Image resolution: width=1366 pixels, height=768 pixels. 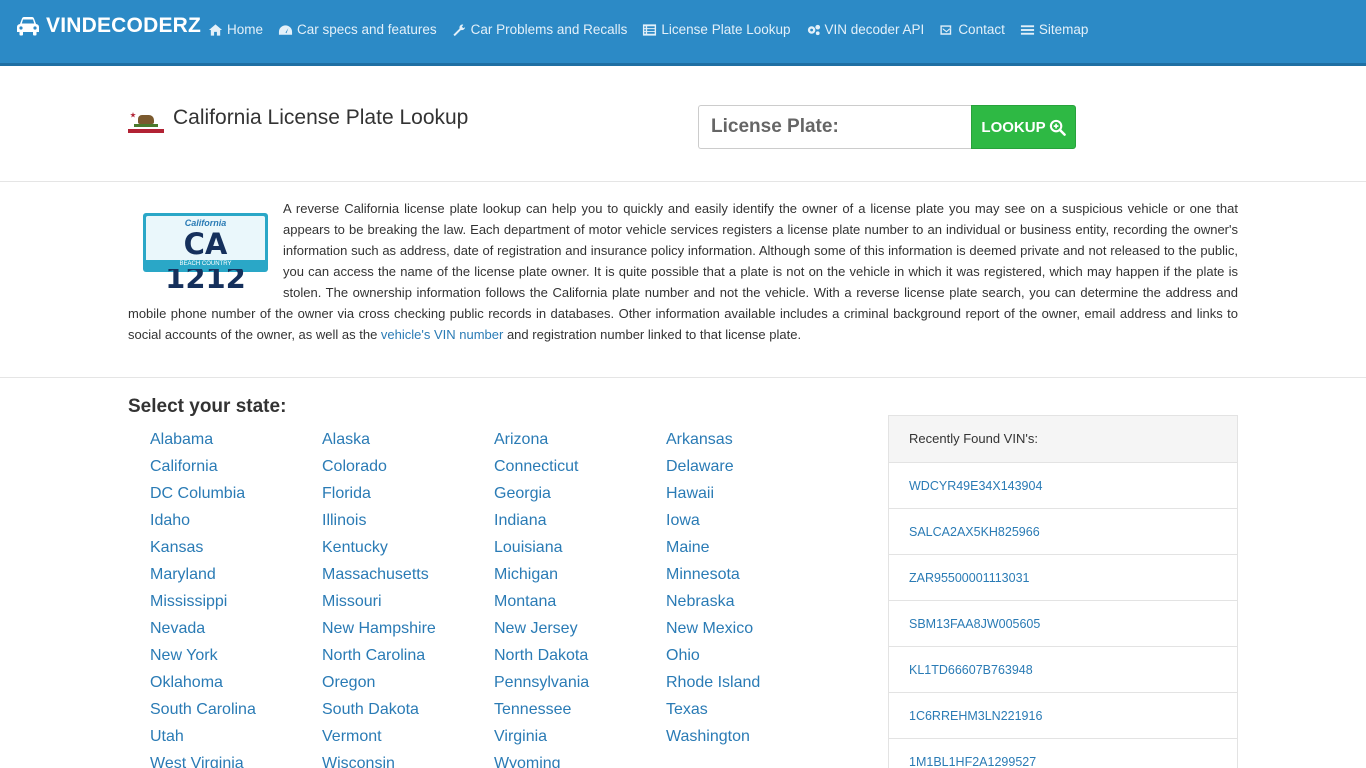 I want to click on license-plate-image: California CA 1212 BEACH COUNTRY, so click(x=205, y=254).